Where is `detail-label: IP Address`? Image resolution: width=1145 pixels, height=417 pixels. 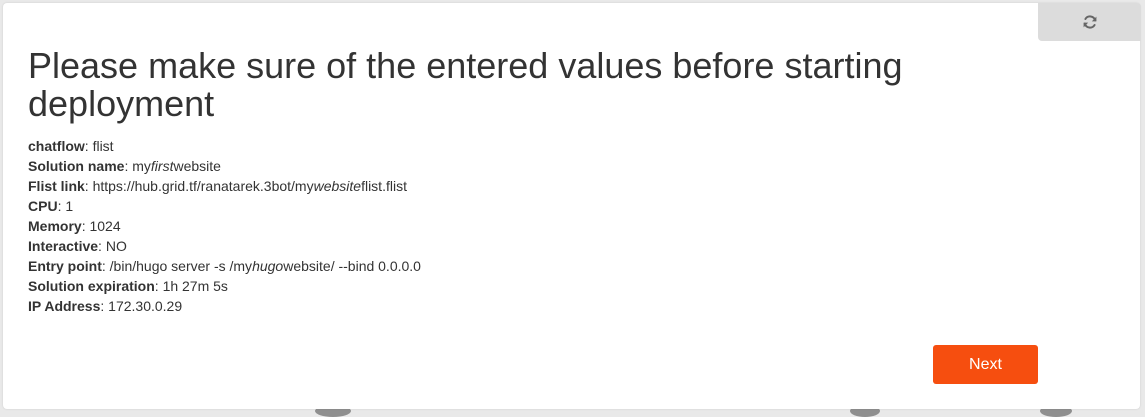
detail-label: IP Address is located at coordinates (64, 306).